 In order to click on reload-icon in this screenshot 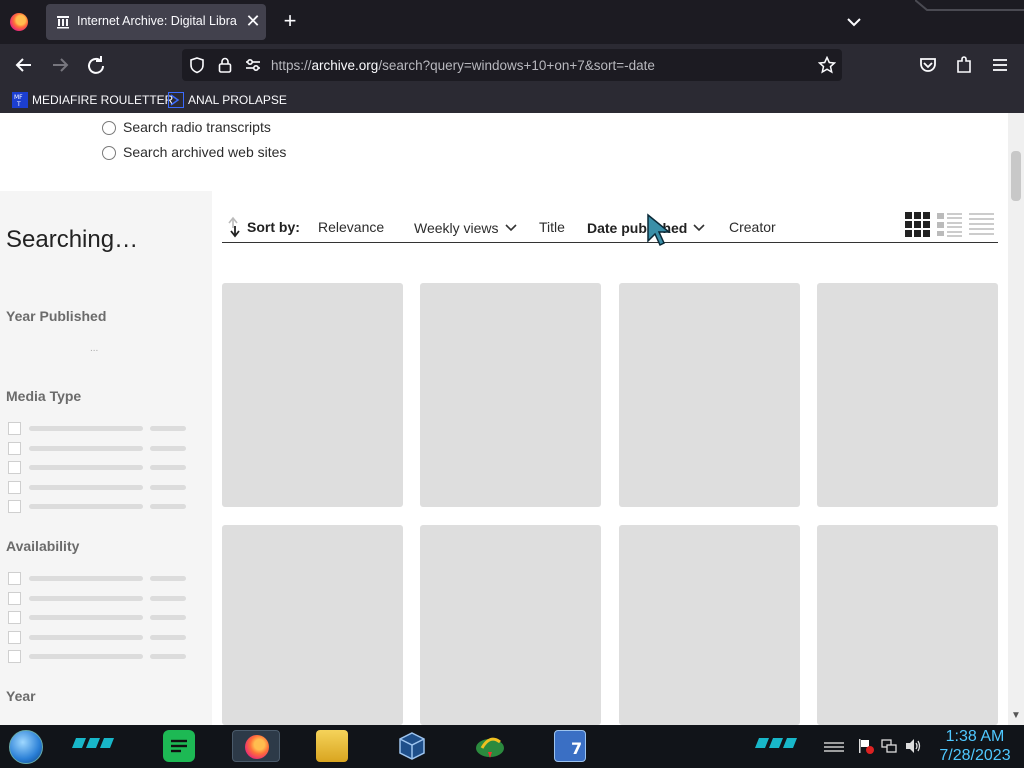, I will do `click(96, 65)`.